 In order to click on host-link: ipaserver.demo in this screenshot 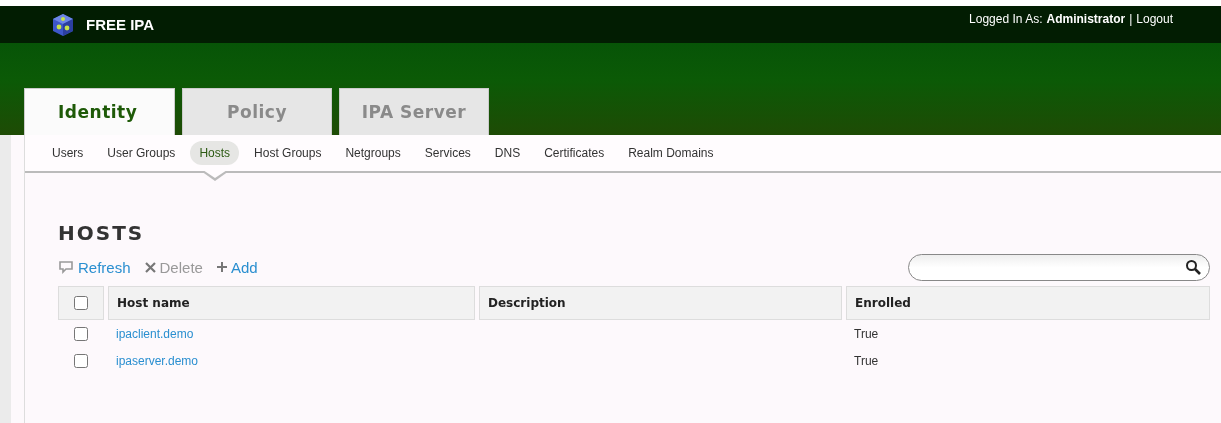, I will do `click(157, 360)`.